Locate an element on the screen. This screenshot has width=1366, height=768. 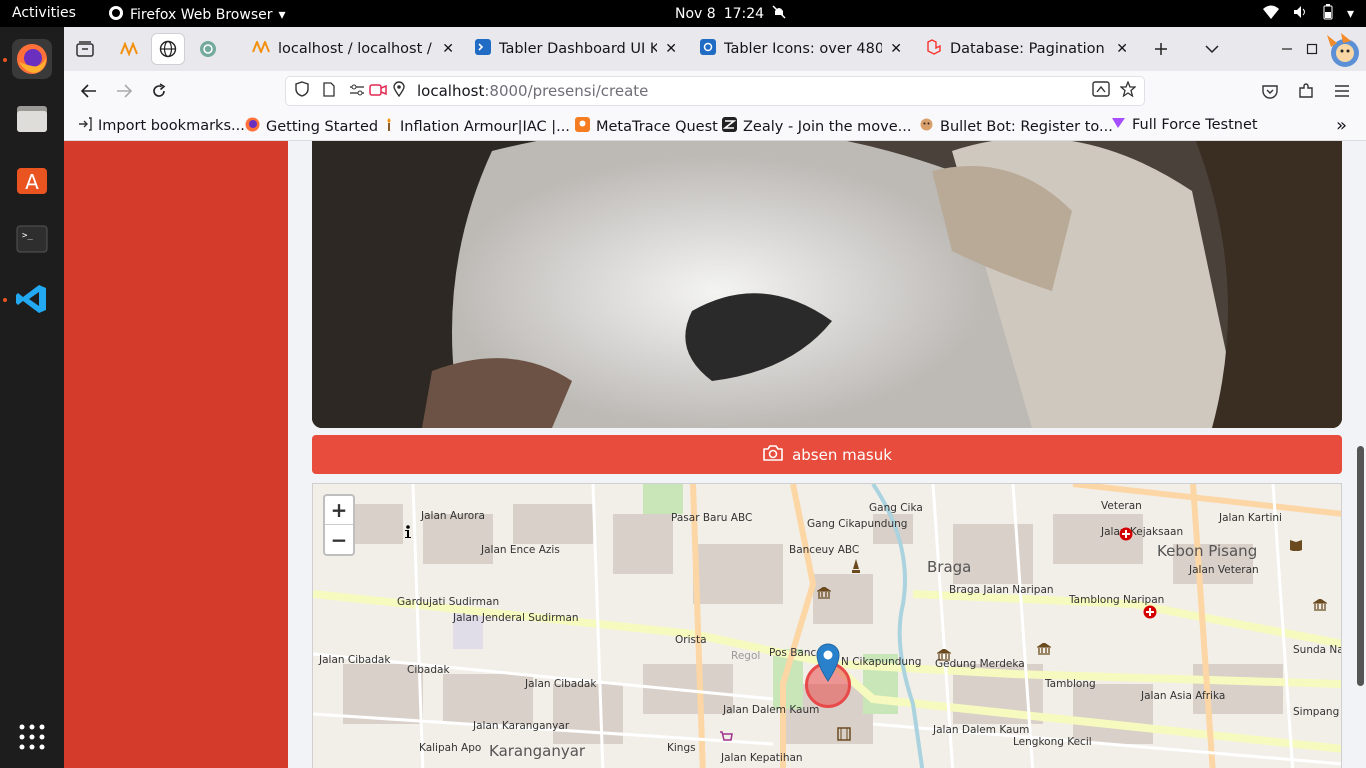
map-label: Pasar Baru ABC is located at coordinates (712, 518).